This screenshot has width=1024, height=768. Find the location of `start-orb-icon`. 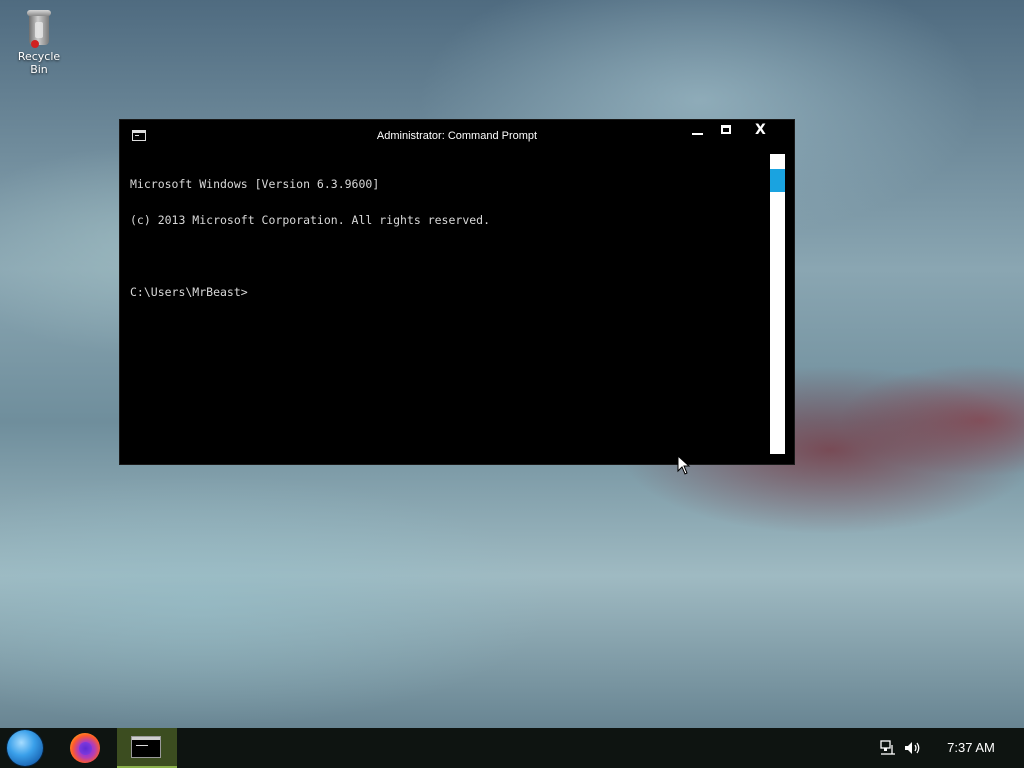

start-orb-icon is located at coordinates (25, 748).